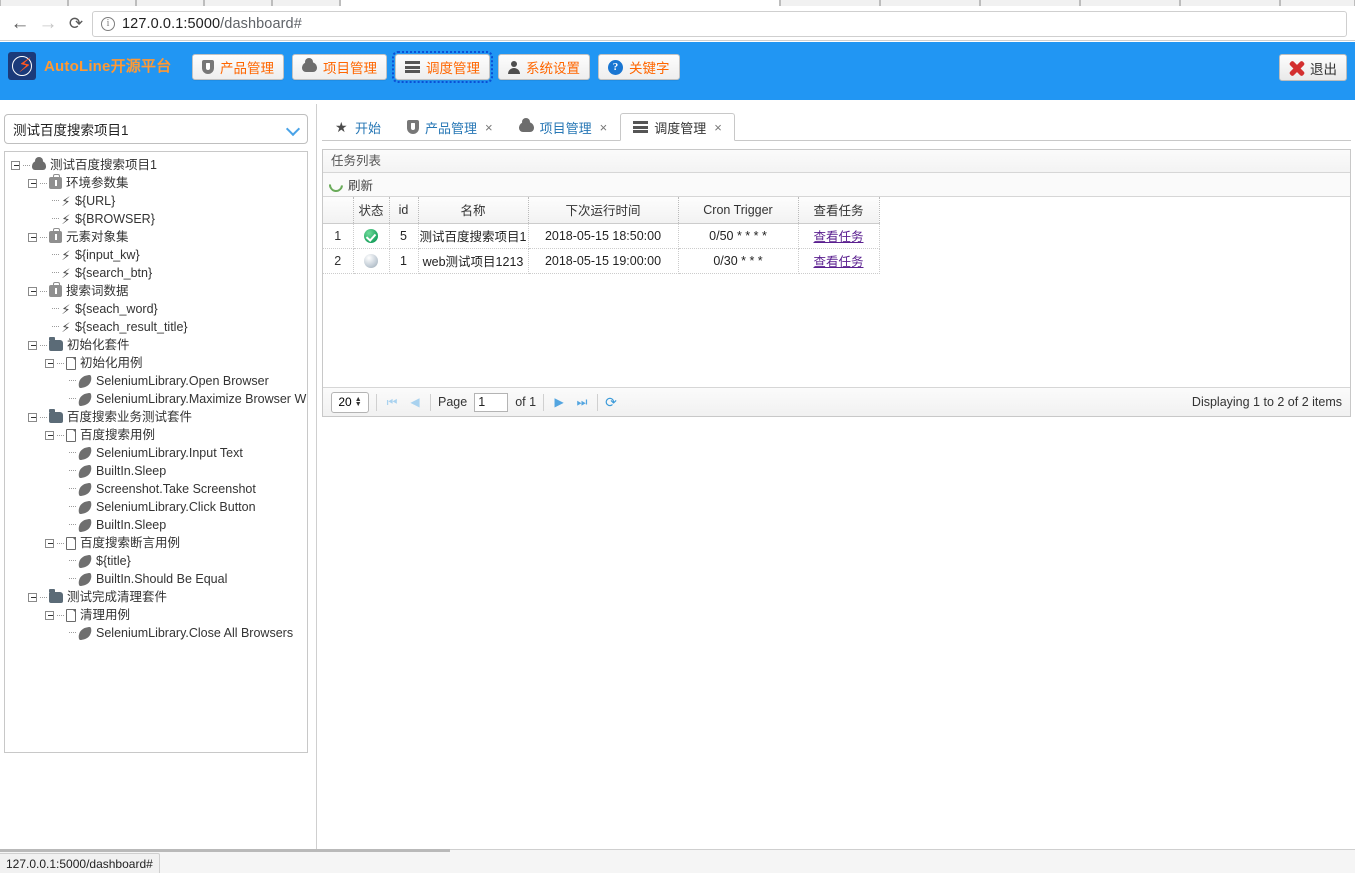 This screenshot has width=1355, height=874. What do you see at coordinates (156, 615) in the screenshot?
I see `tree-item: 清理用例` at bounding box center [156, 615].